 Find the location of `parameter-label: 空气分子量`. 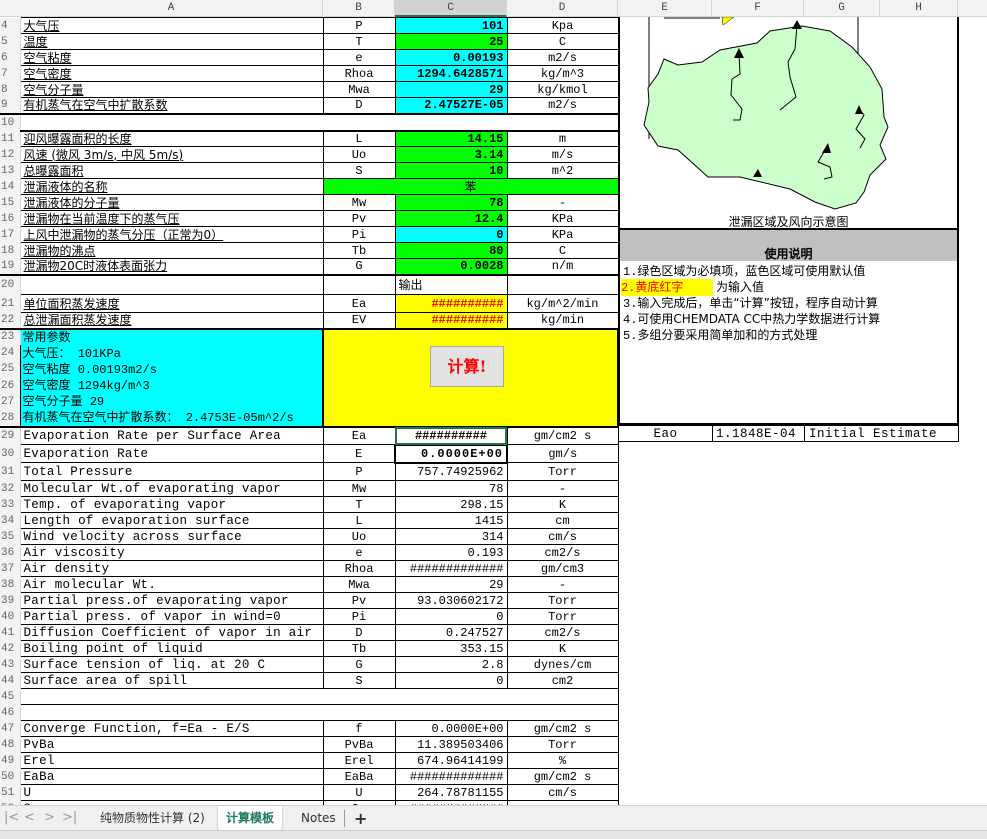

parameter-label: 空气分子量 is located at coordinates (171, 89).